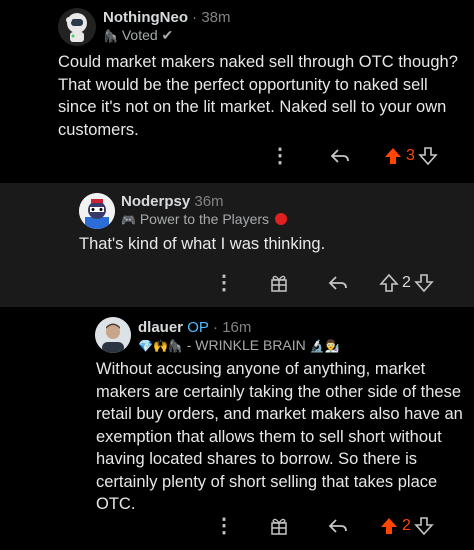 The image size is (474, 550). I want to click on stop-sign-icon, so click(280, 219).